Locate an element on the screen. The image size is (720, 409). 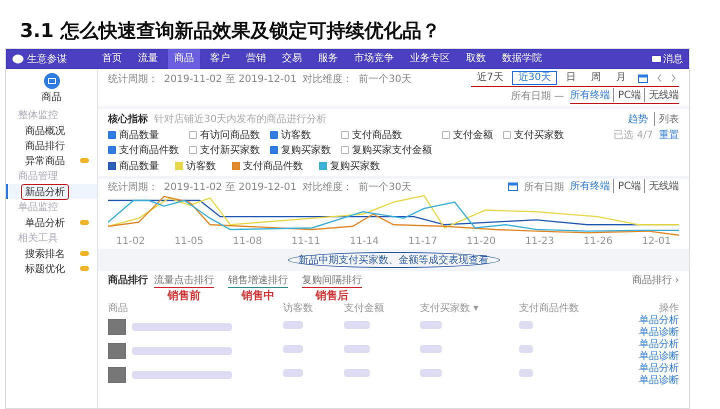
date-filter: 所有日期 is located at coordinates (544, 187).